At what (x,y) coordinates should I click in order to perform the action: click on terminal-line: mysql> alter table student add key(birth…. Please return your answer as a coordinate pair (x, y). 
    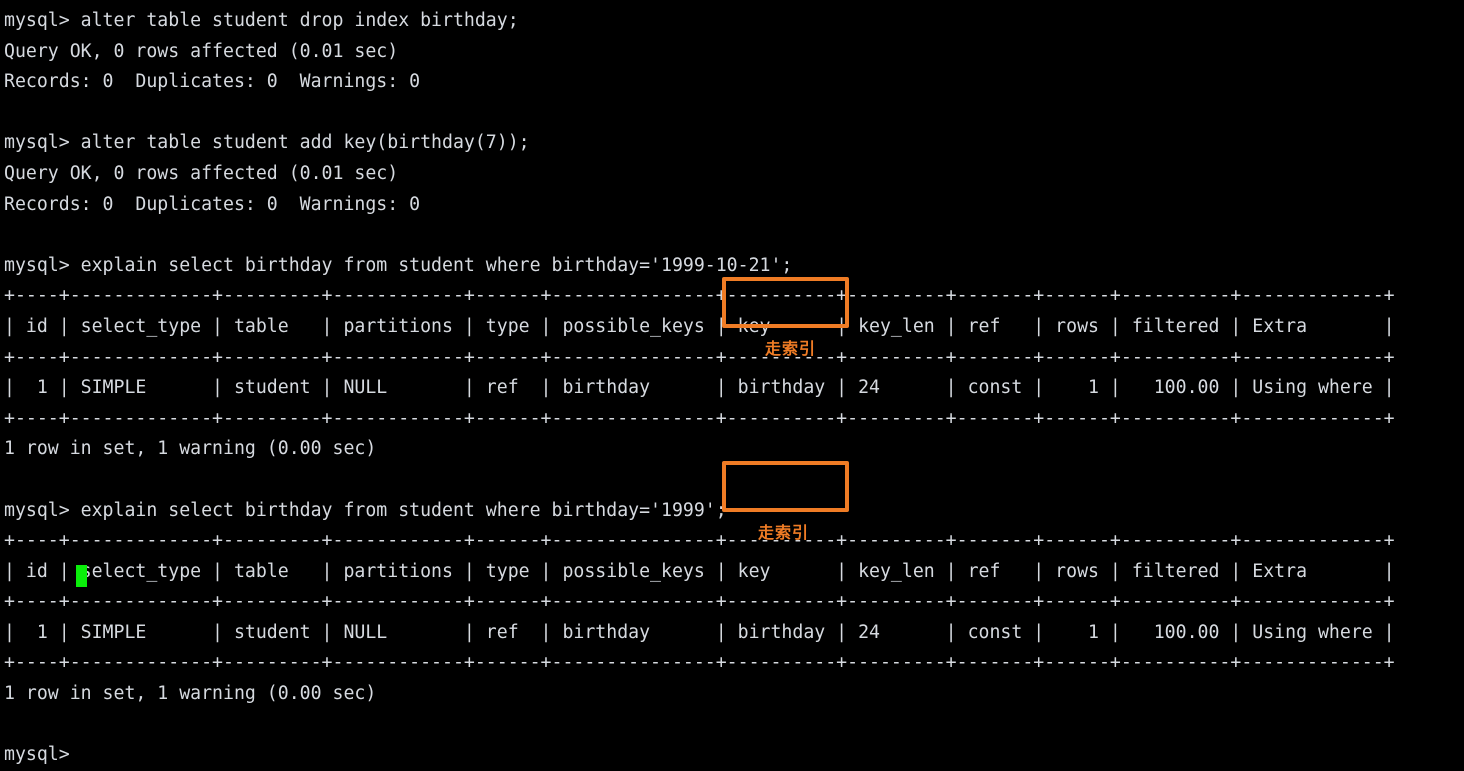
    Looking at the image, I should click on (267, 143).